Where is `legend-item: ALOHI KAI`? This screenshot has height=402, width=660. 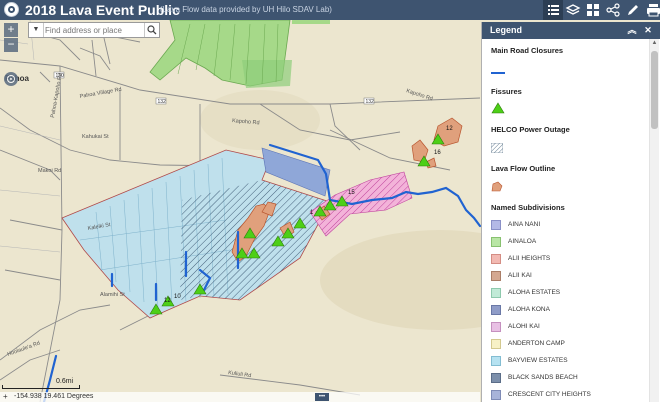 legend-item: ALOHI KAI is located at coordinates (566, 327).